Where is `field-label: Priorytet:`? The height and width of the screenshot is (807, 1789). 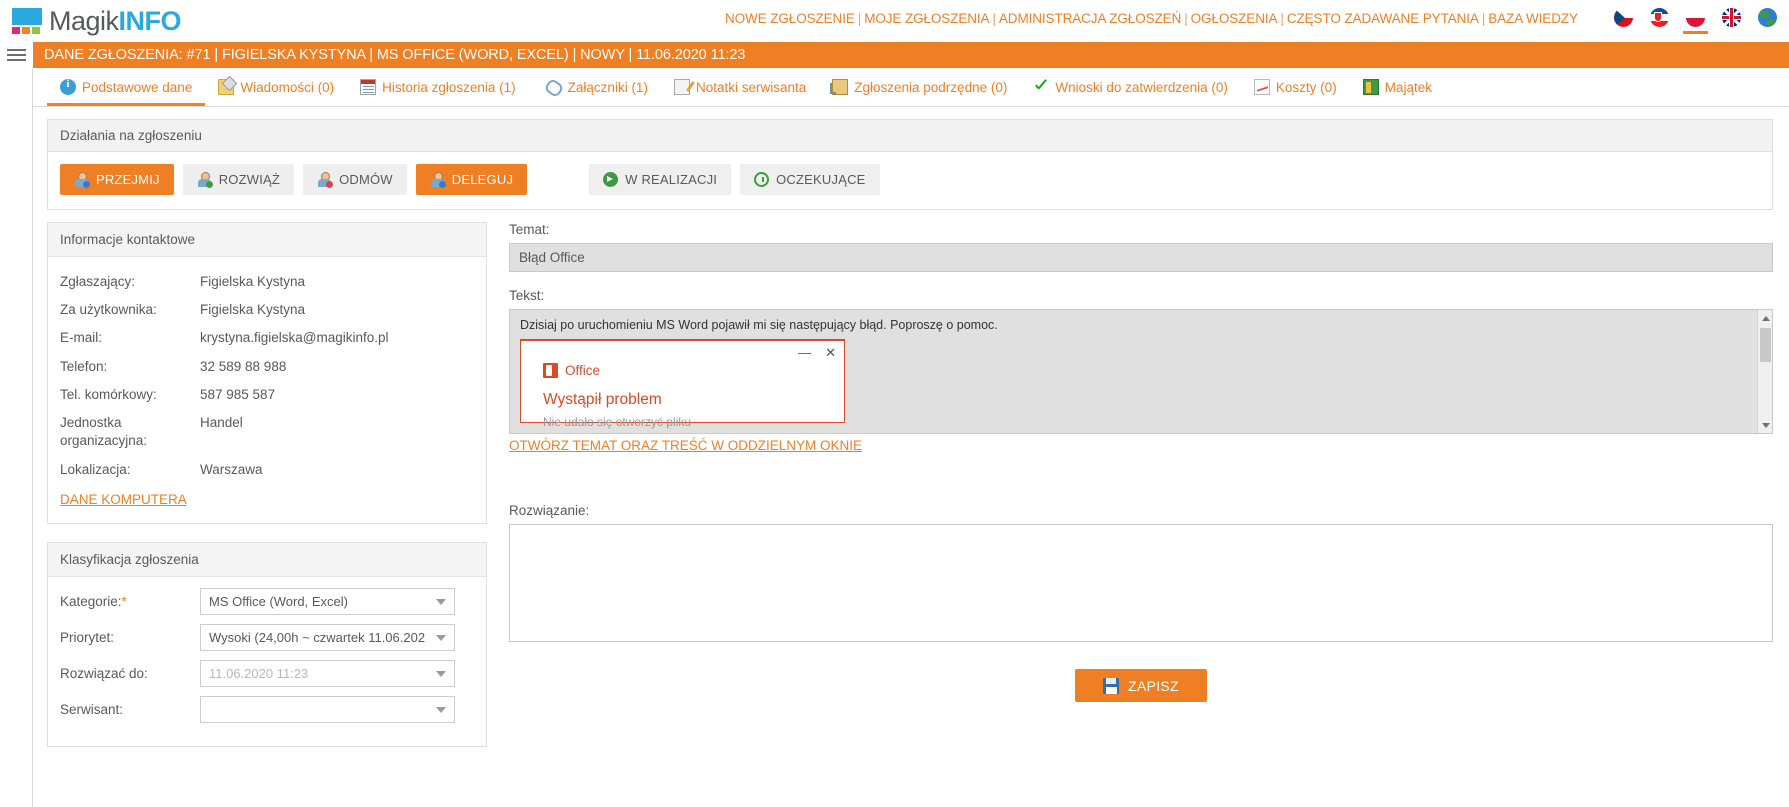
field-label: Priorytet: is located at coordinates (87, 637).